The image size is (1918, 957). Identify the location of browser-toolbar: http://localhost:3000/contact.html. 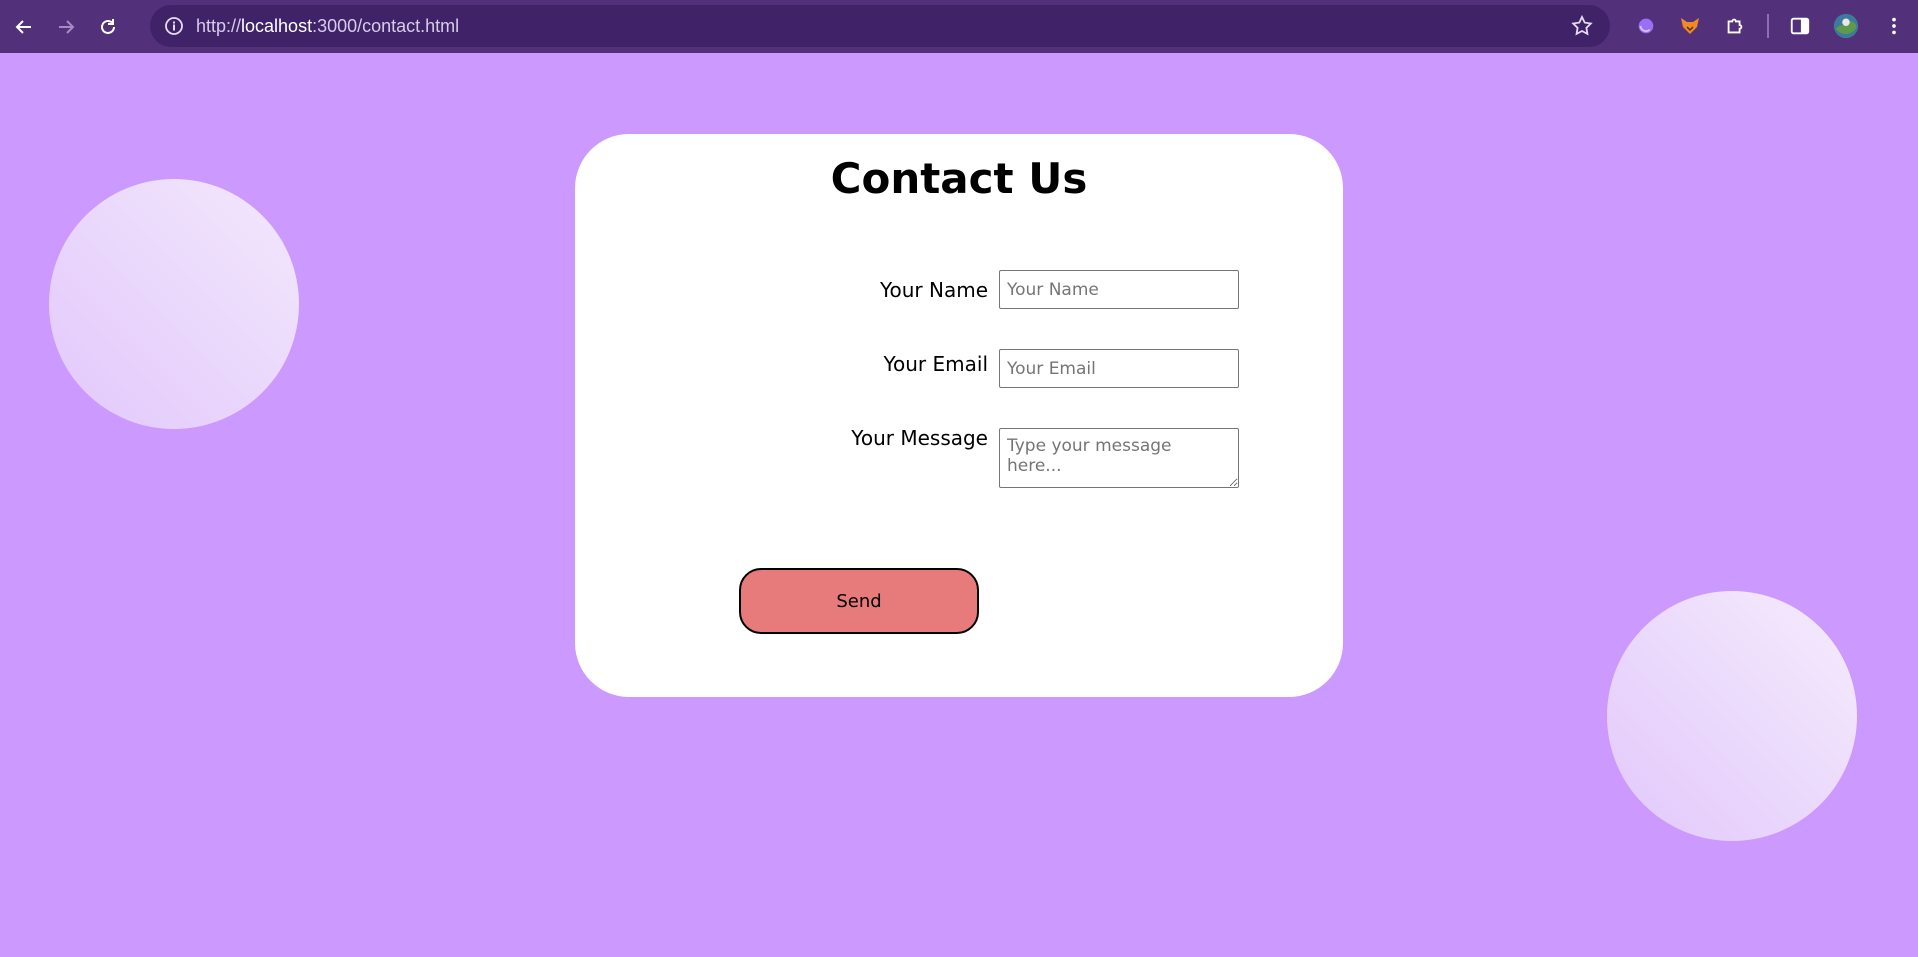
(959, 26).